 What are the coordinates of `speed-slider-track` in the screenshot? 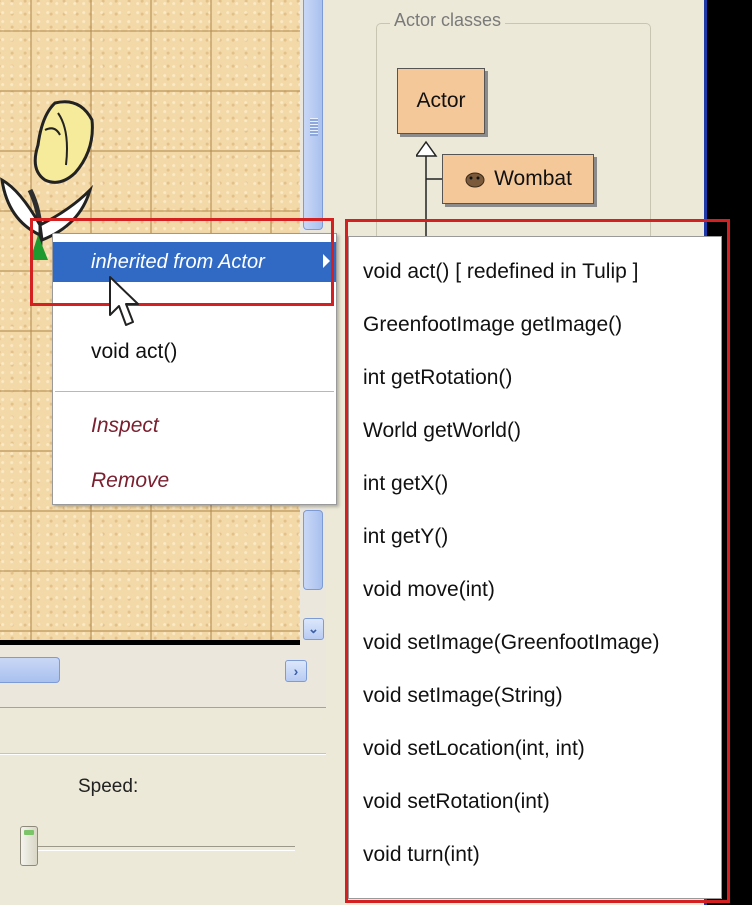 It's located at (157, 848).